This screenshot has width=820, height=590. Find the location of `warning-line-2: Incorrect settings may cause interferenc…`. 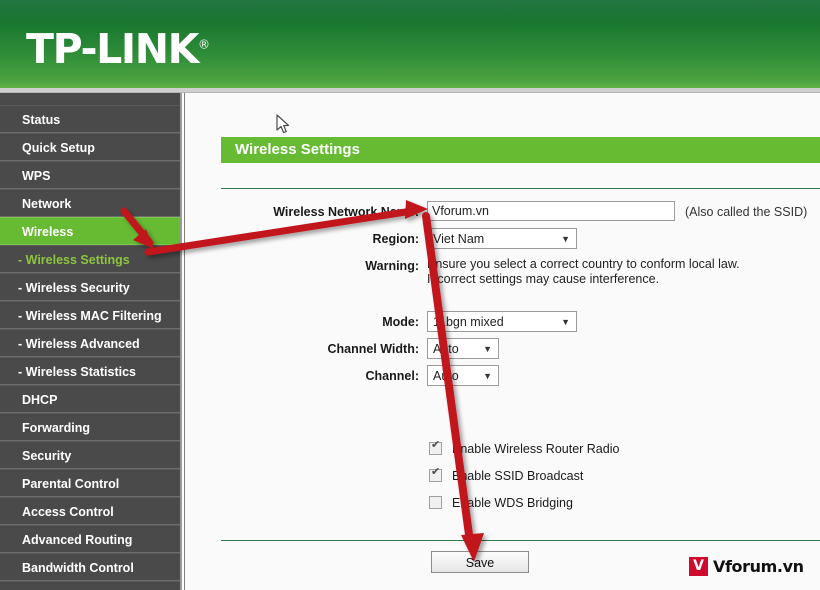

warning-line-2: Incorrect settings may cause interferenc… is located at coordinates (543, 279).